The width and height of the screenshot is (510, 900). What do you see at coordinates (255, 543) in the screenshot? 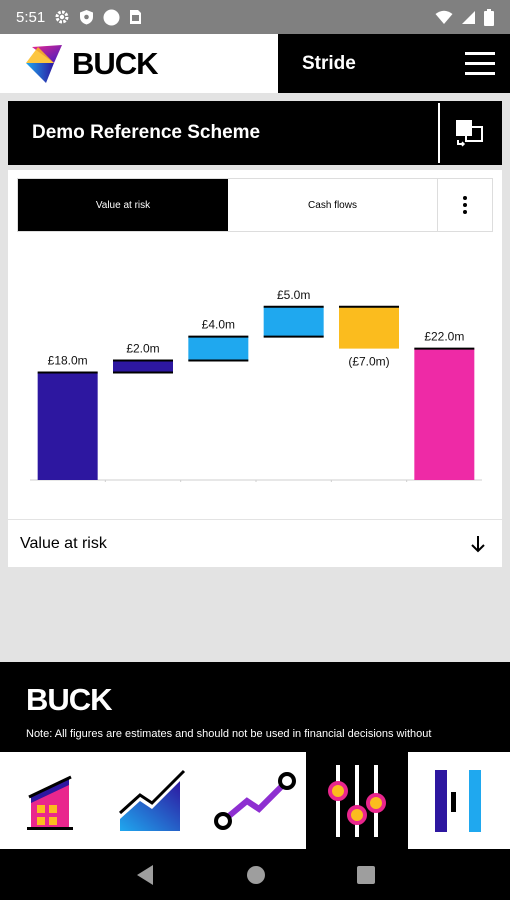
I see `value-at-risk-accordion: Value at risk` at bounding box center [255, 543].